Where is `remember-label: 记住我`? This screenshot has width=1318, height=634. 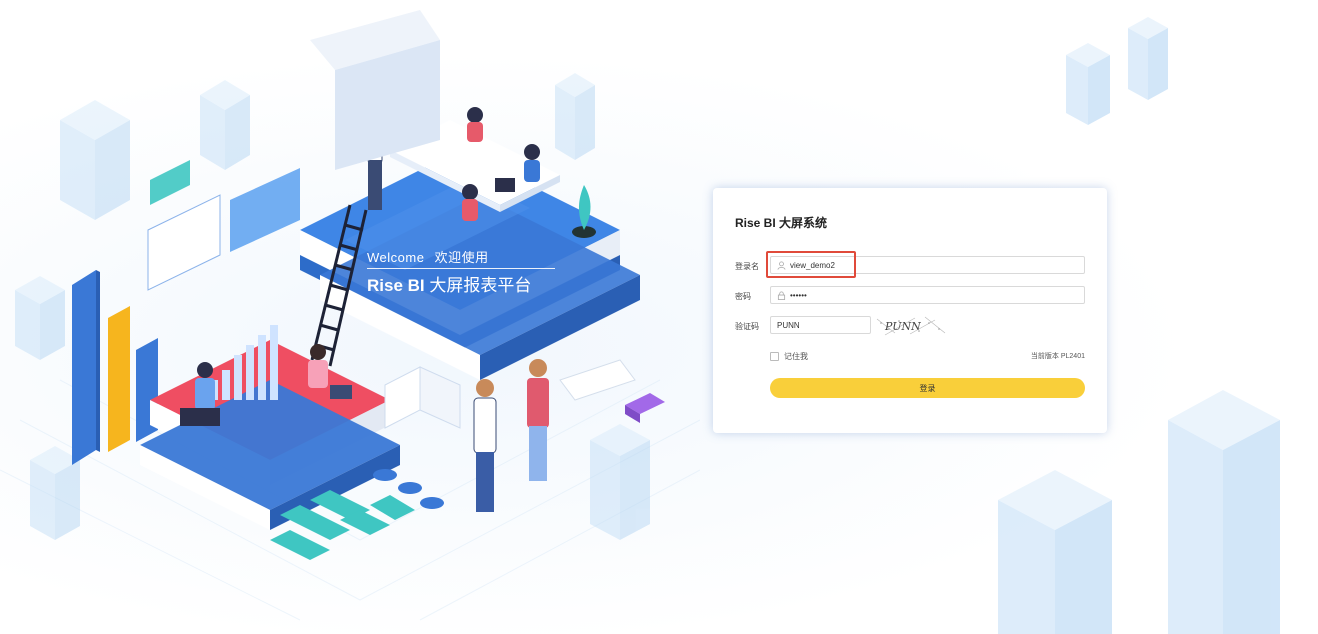 remember-label: 记住我 is located at coordinates (796, 356).